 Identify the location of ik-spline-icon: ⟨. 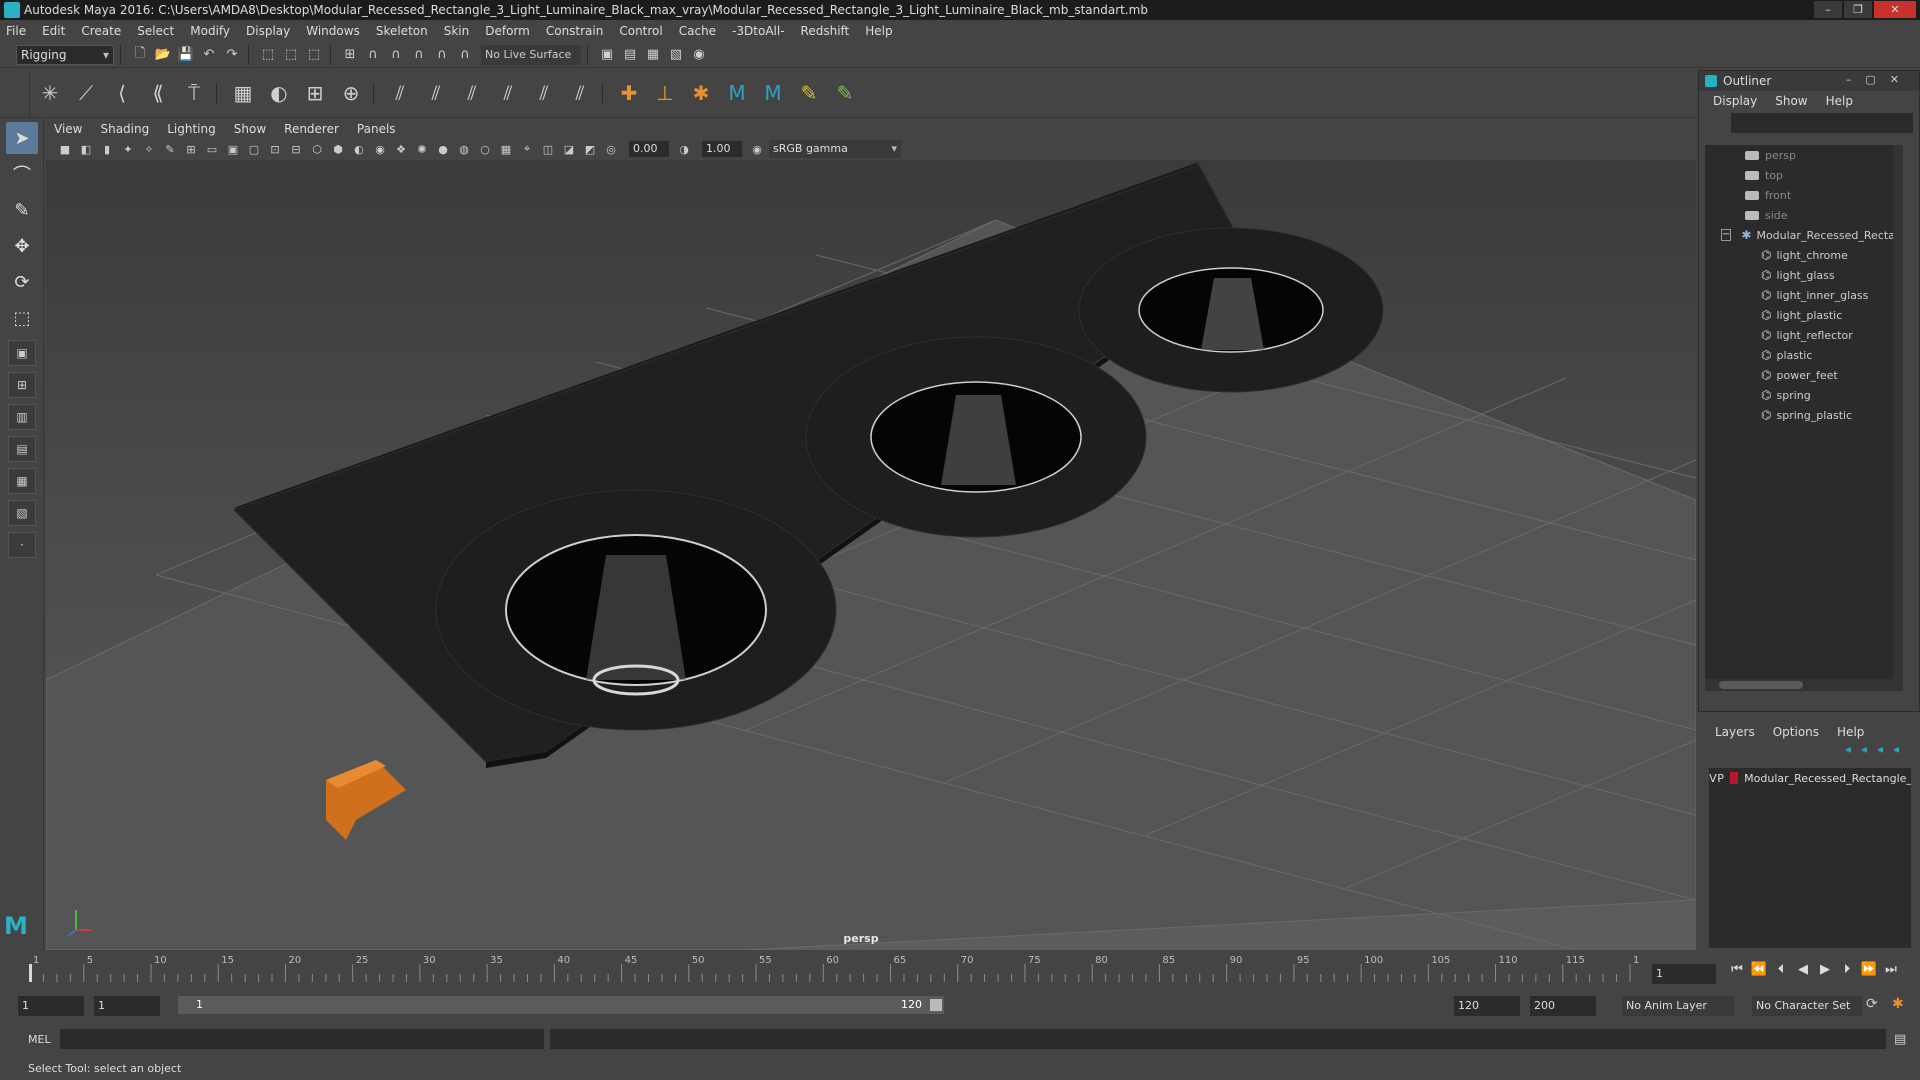
(122, 93).